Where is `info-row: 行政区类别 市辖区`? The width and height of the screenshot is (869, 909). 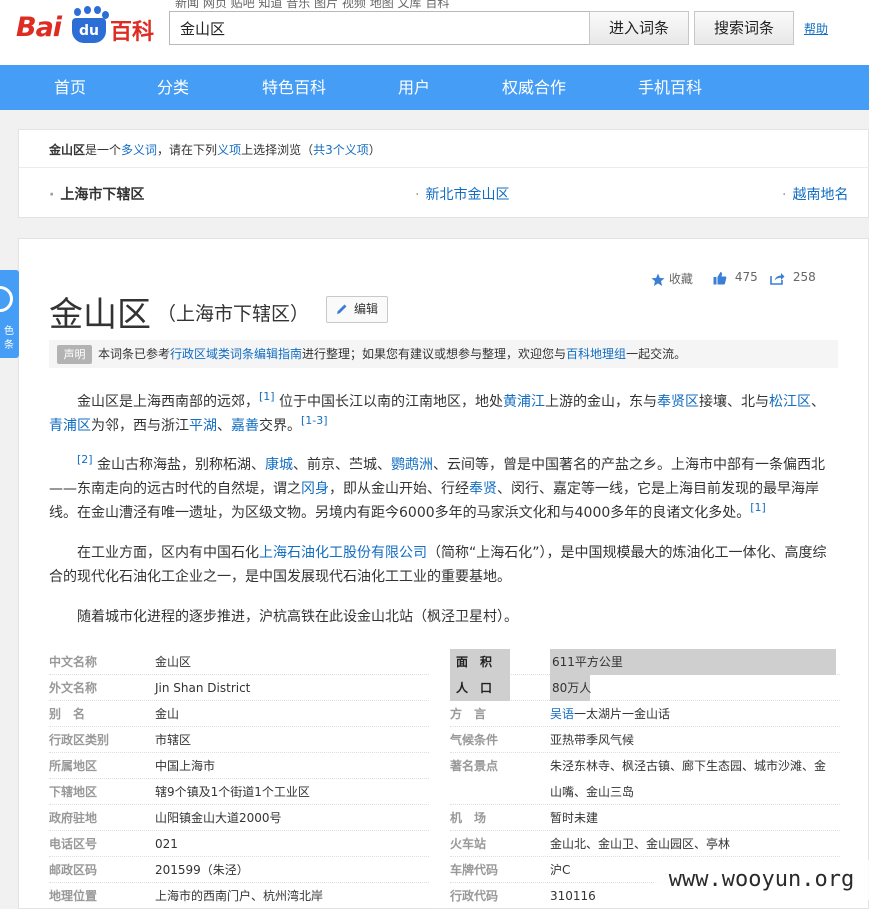 info-row: 行政区类别 市辖区 is located at coordinates (239, 740).